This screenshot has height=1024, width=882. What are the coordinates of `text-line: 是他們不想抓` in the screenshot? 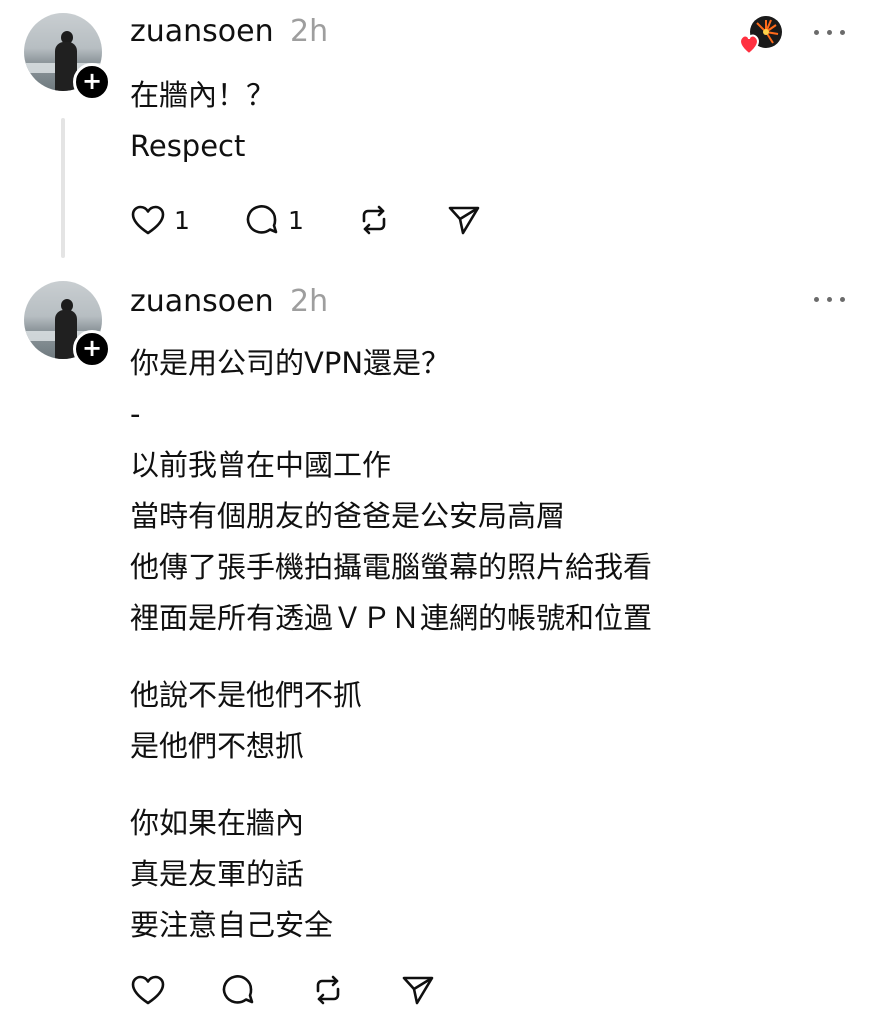 It's located at (217, 746).